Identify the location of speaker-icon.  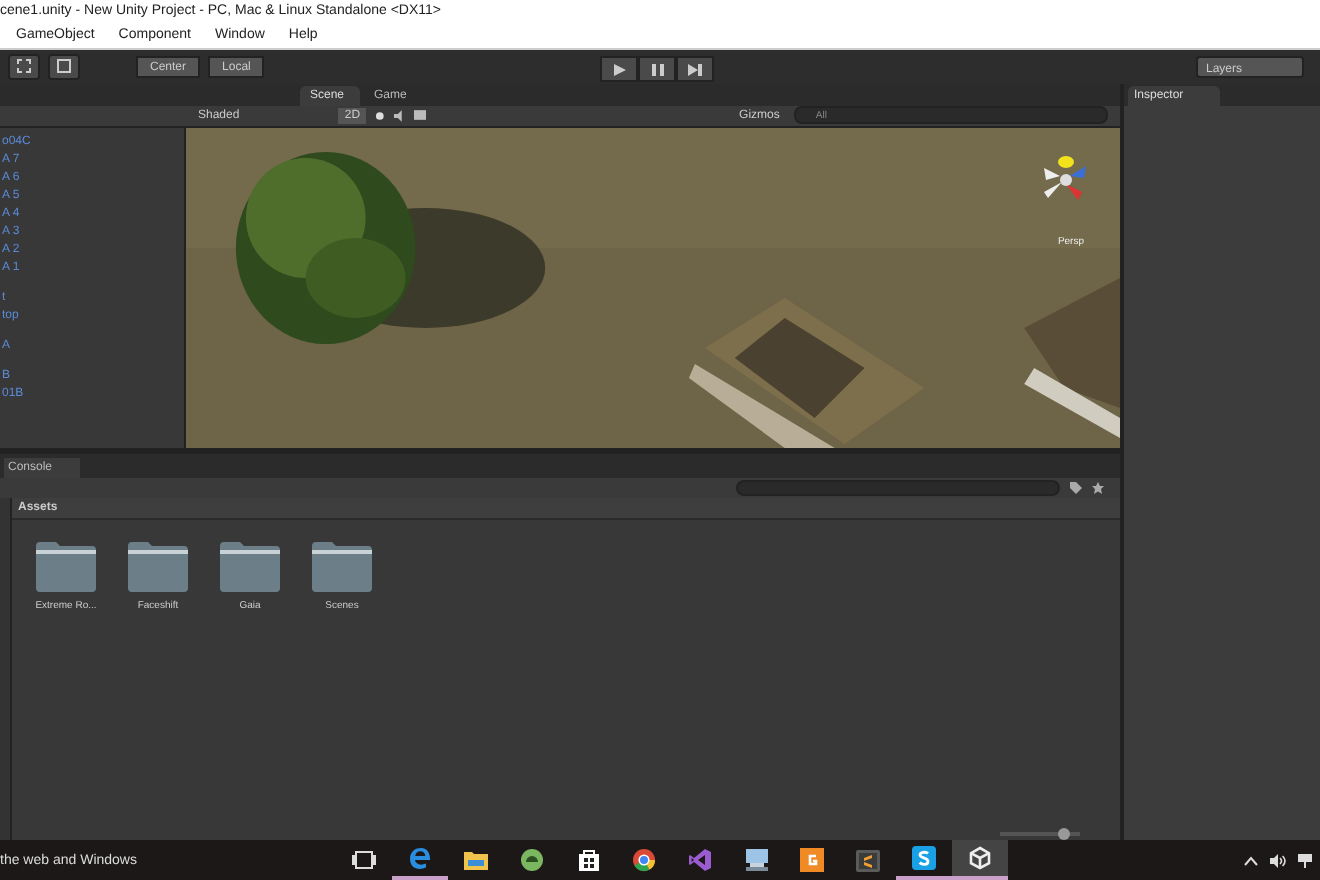
(1278, 860).